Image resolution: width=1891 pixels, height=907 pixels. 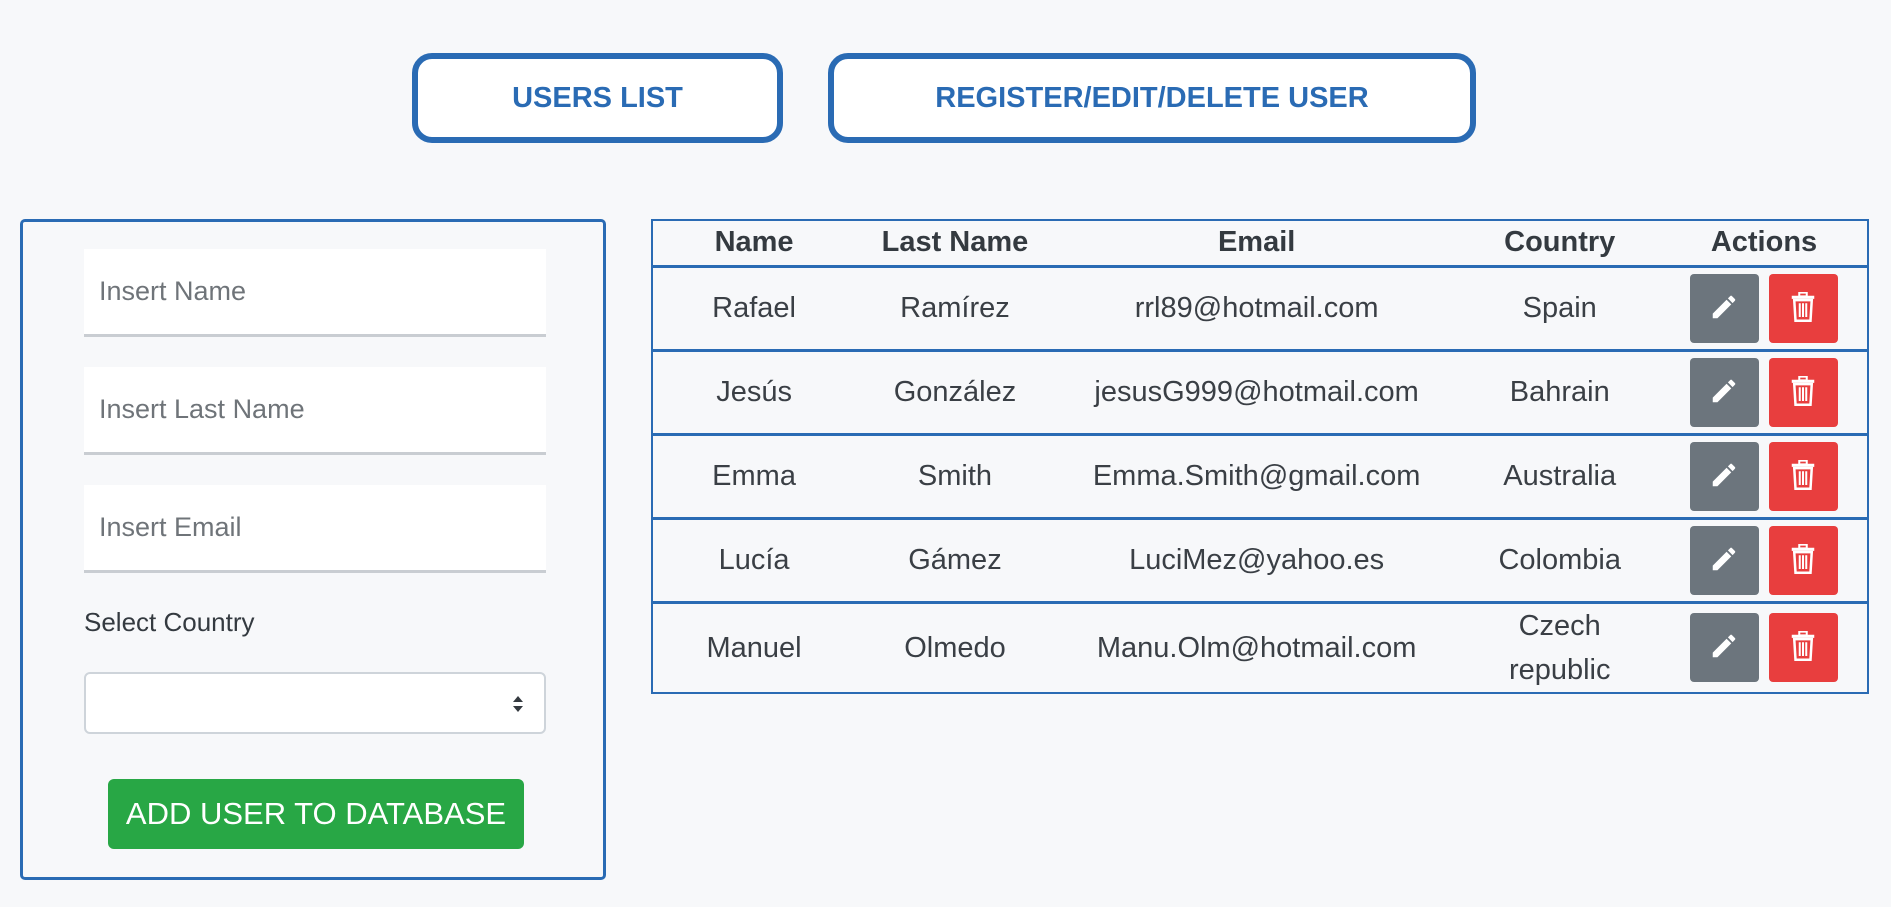 I want to click on cell-last-name: Ramírez, so click(x=955, y=309).